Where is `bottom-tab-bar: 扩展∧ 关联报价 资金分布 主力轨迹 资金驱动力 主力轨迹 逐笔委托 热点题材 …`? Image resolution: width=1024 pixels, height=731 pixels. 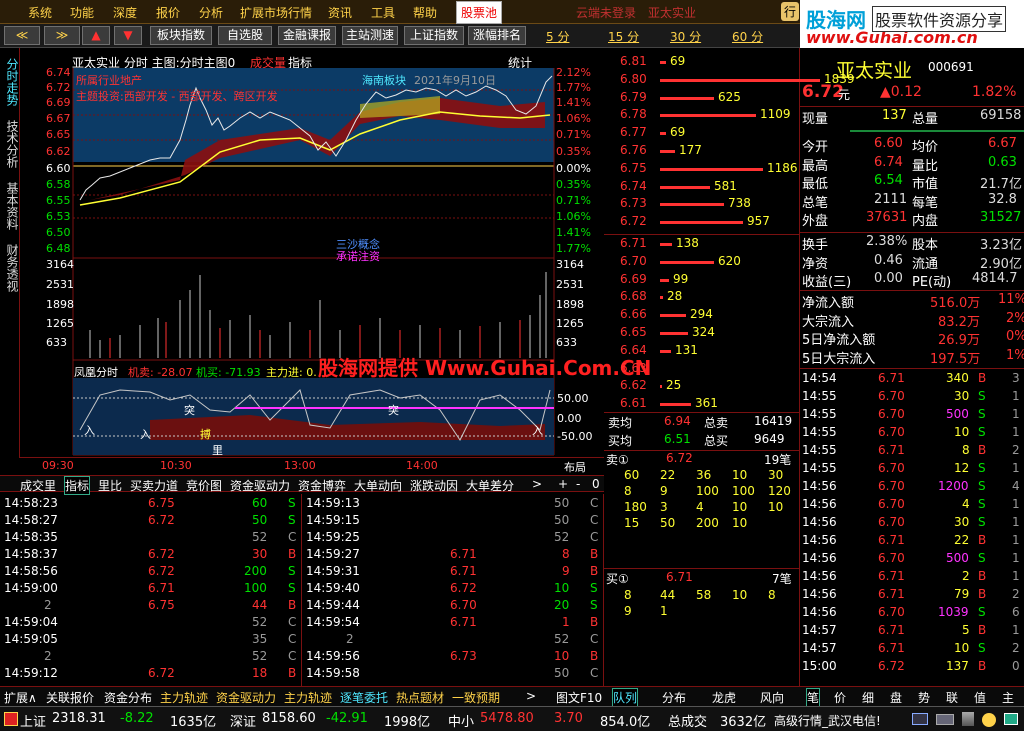
bottom-tab-bar: 扩展∧ 关联报价 资金分布 主力轨迹 资金驱动力 主力轨迹 逐笔委托 热点题材 … is located at coordinates (512, 696).